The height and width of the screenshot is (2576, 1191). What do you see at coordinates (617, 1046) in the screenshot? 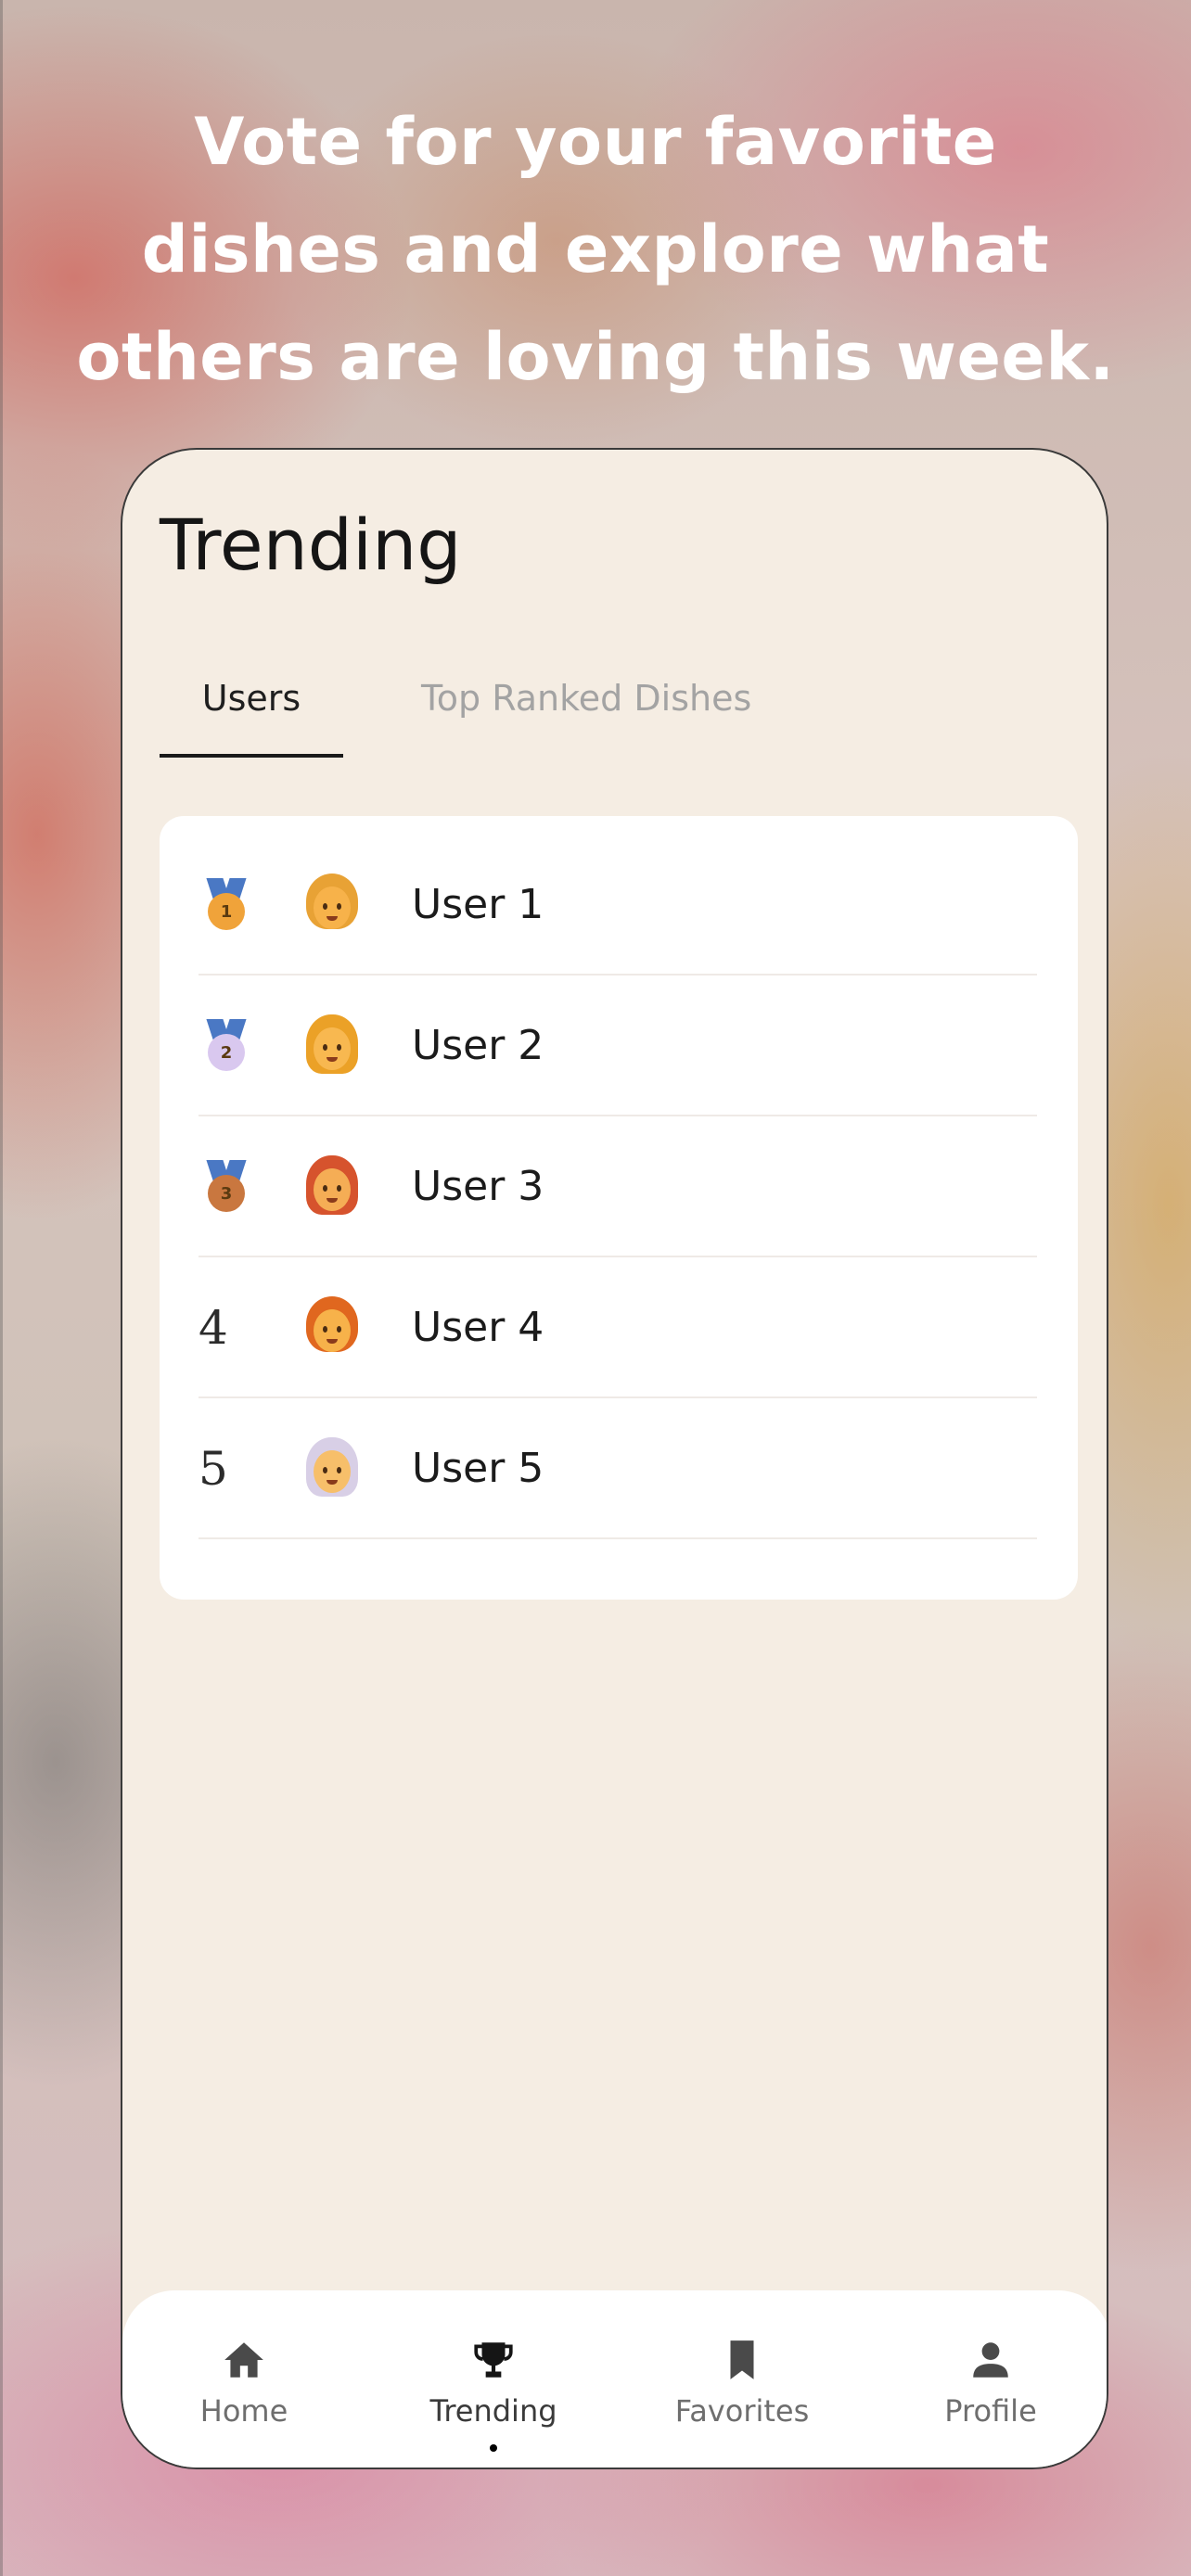
I see `leaderboard-row: 2 User 2` at bounding box center [617, 1046].